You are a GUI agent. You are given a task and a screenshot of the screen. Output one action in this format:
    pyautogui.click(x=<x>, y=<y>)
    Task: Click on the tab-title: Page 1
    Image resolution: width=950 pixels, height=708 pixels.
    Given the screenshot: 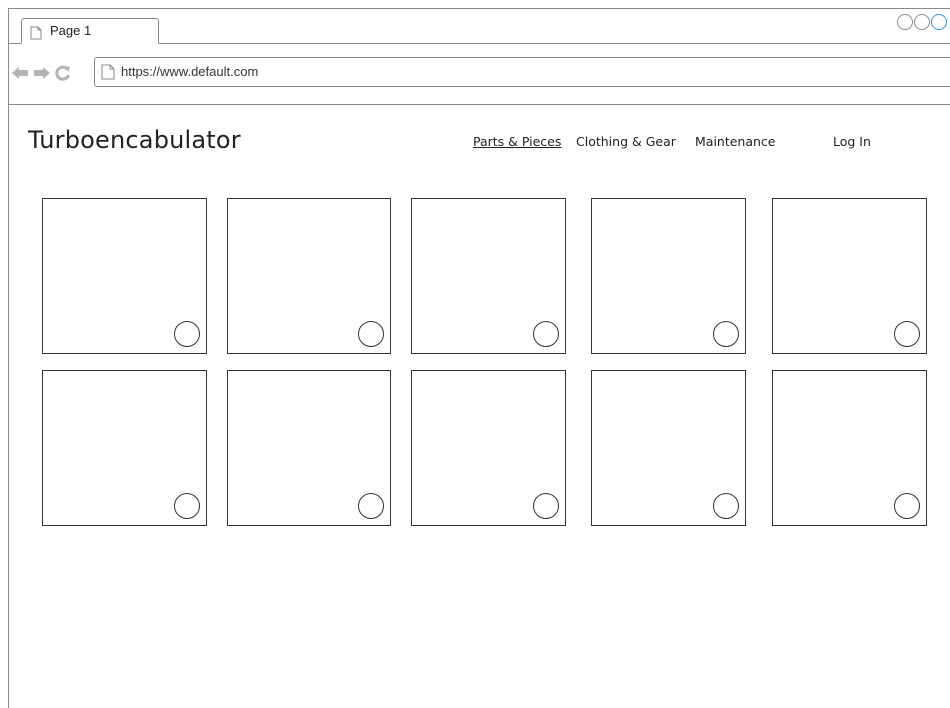 What is the action you would take?
    pyautogui.click(x=71, y=30)
    